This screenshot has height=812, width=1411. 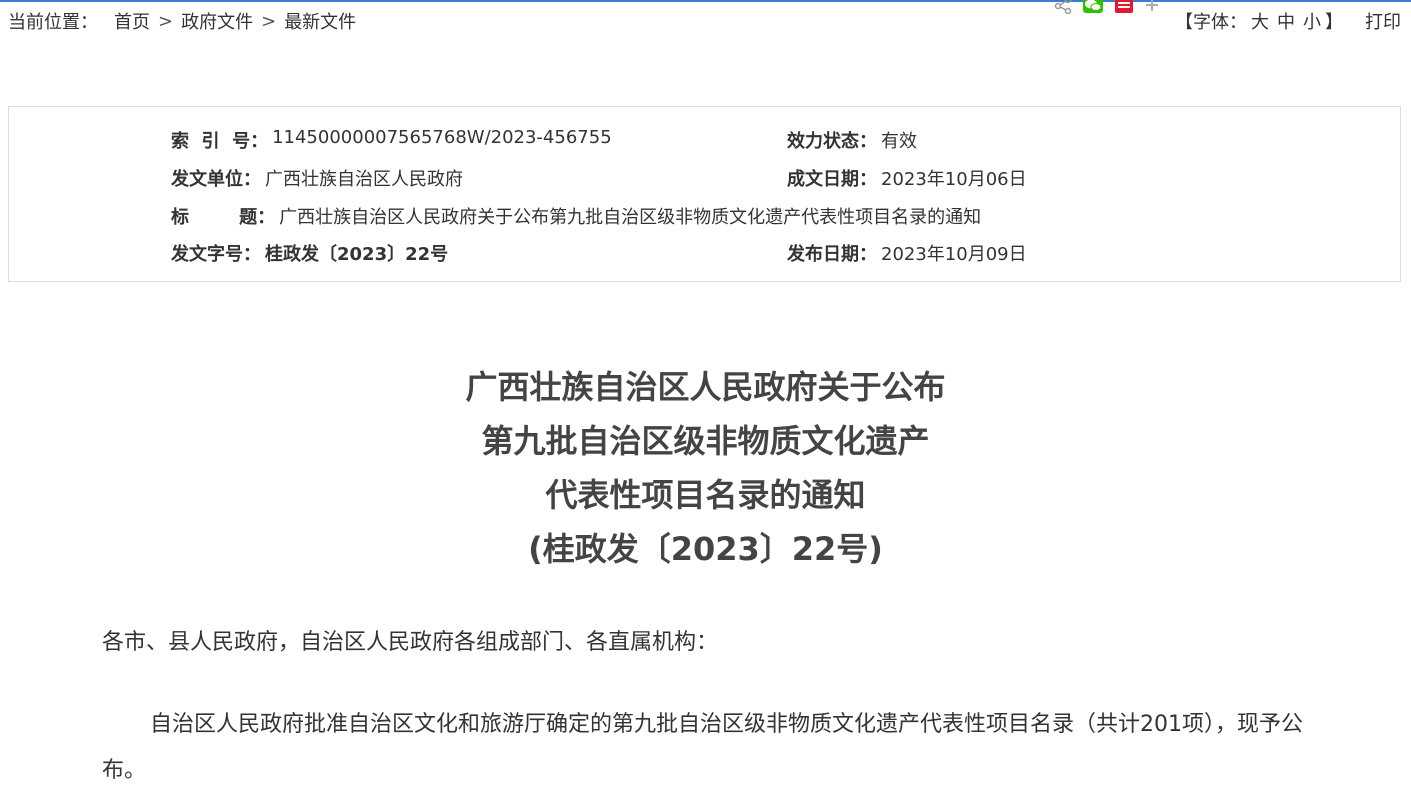 I want to click on title-label: 标 题：, so click(x=223, y=217).